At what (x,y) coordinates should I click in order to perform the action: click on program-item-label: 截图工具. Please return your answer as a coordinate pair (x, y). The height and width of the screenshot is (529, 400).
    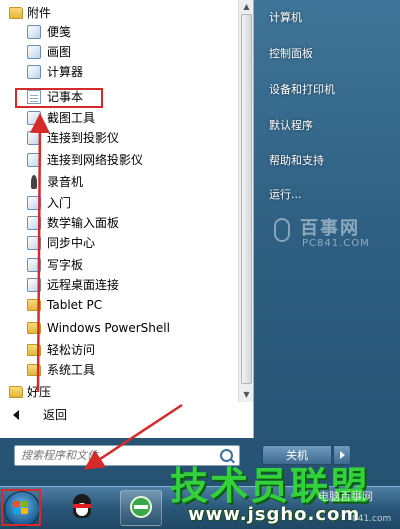
    Looking at the image, I should click on (71, 118).